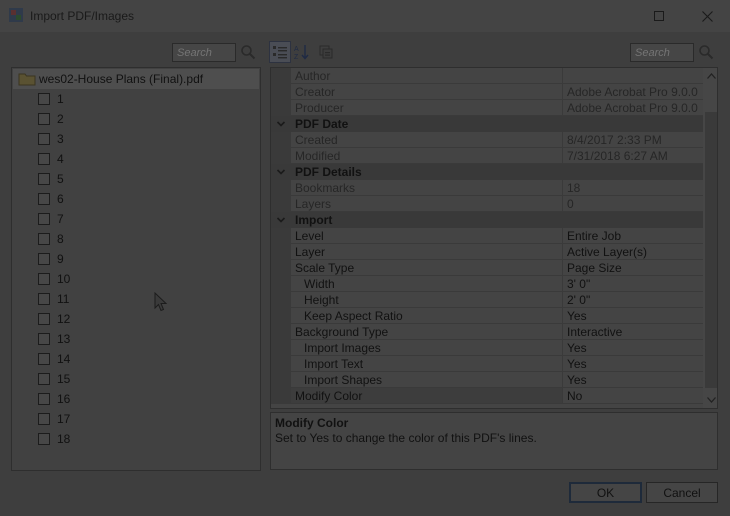  What do you see at coordinates (161, 302) in the screenshot?
I see `mouse-cursor-icon` at bounding box center [161, 302].